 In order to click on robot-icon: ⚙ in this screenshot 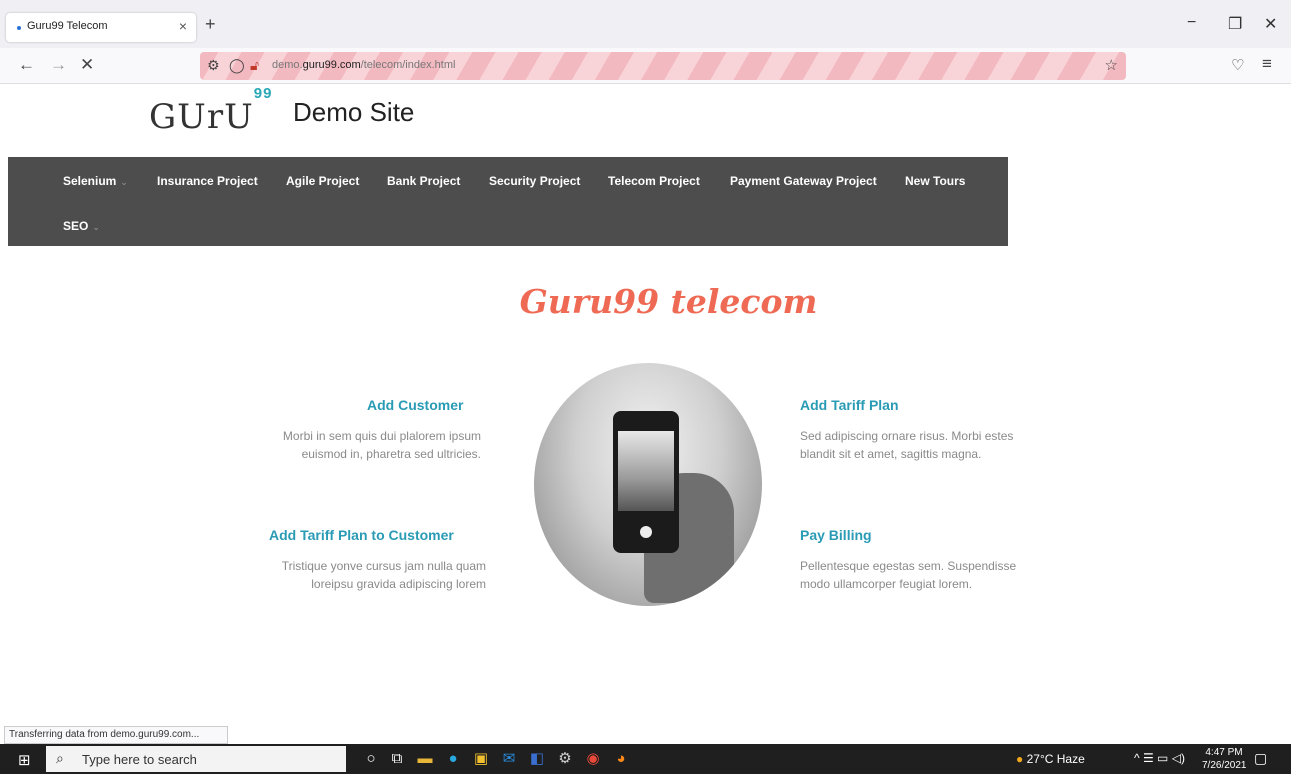, I will do `click(213, 65)`.